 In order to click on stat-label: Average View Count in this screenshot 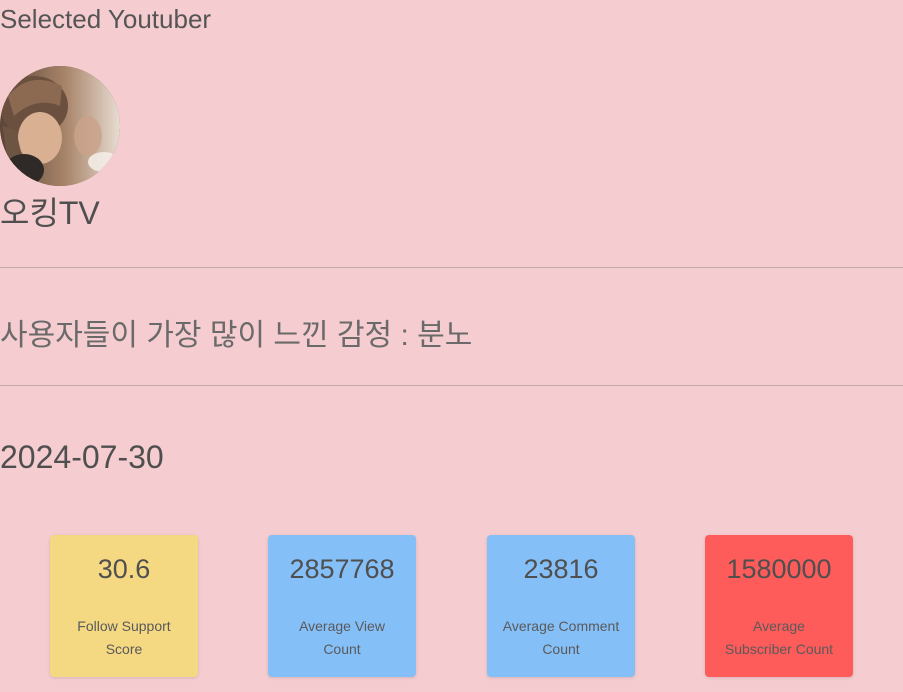, I will do `click(342, 637)`.